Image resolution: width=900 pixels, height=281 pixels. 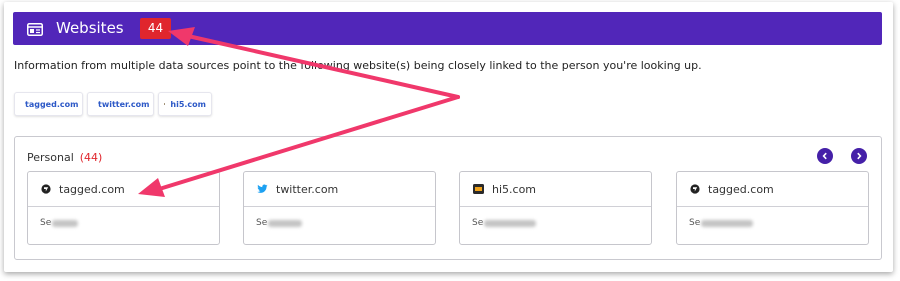 What do you see at coordinates (151, 187) in the screenshot?
I see `arrowhead-card` at bounding box center [151, 187].